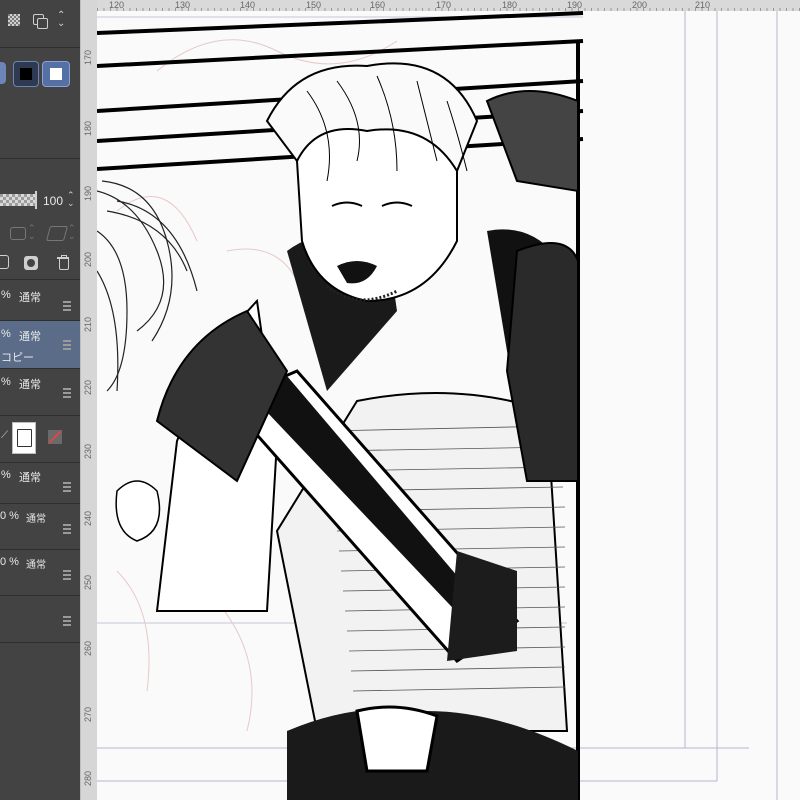 The width and height of the screenshot is (800, 805). I want to click on new-layer-icon, so click(4, 262).